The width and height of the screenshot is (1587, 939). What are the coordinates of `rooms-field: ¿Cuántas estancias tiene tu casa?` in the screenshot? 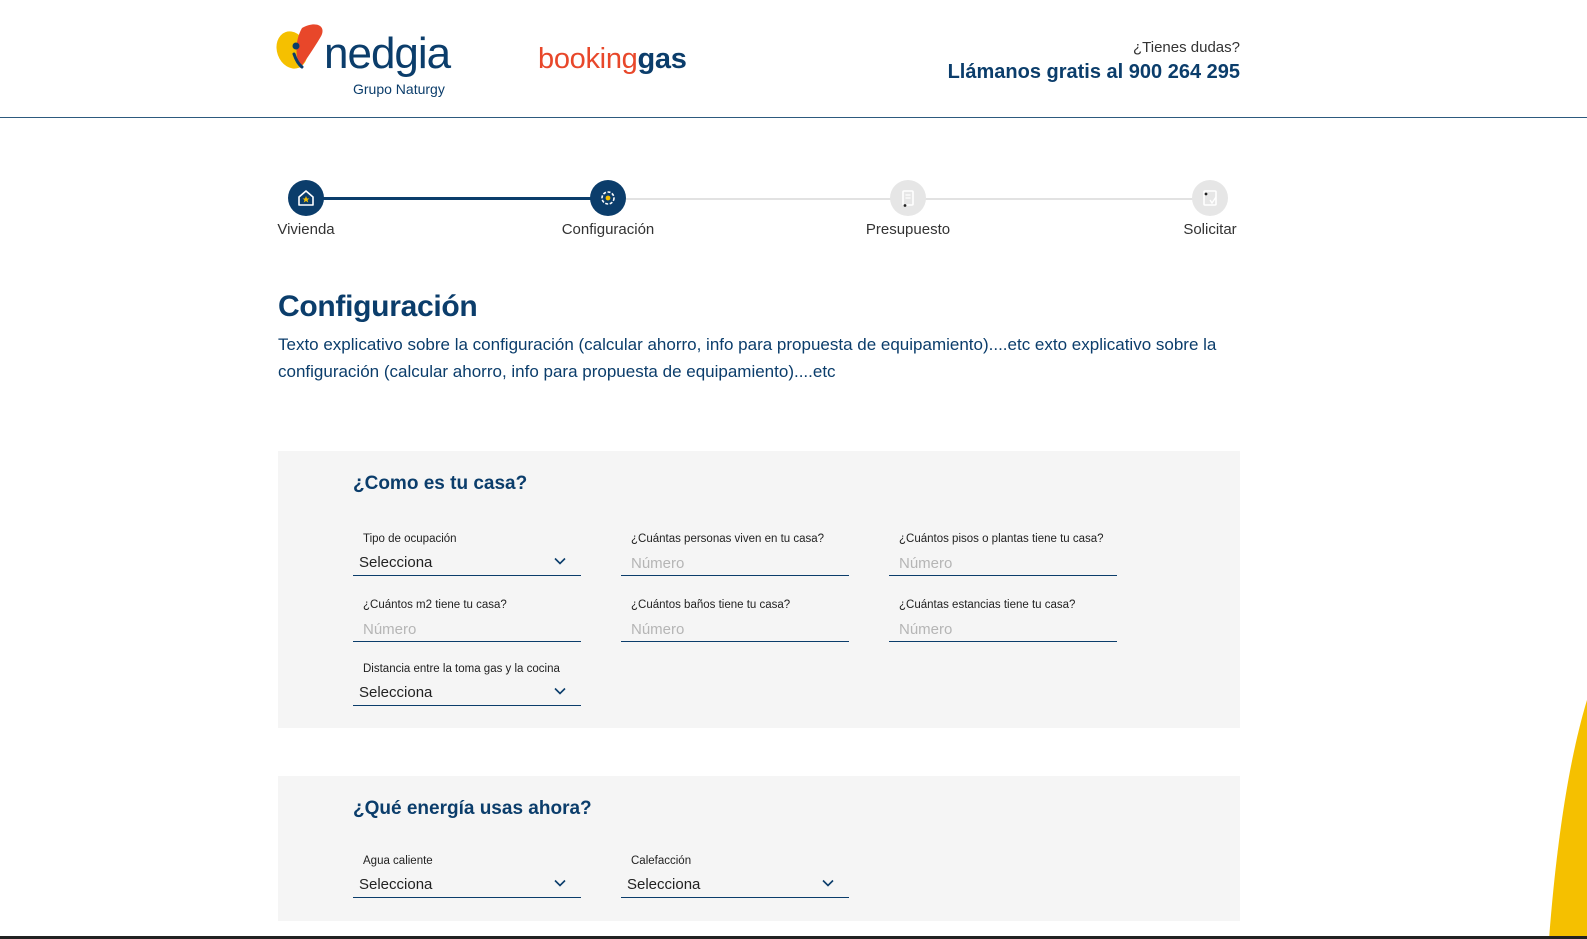 It's located at (1003, 620).